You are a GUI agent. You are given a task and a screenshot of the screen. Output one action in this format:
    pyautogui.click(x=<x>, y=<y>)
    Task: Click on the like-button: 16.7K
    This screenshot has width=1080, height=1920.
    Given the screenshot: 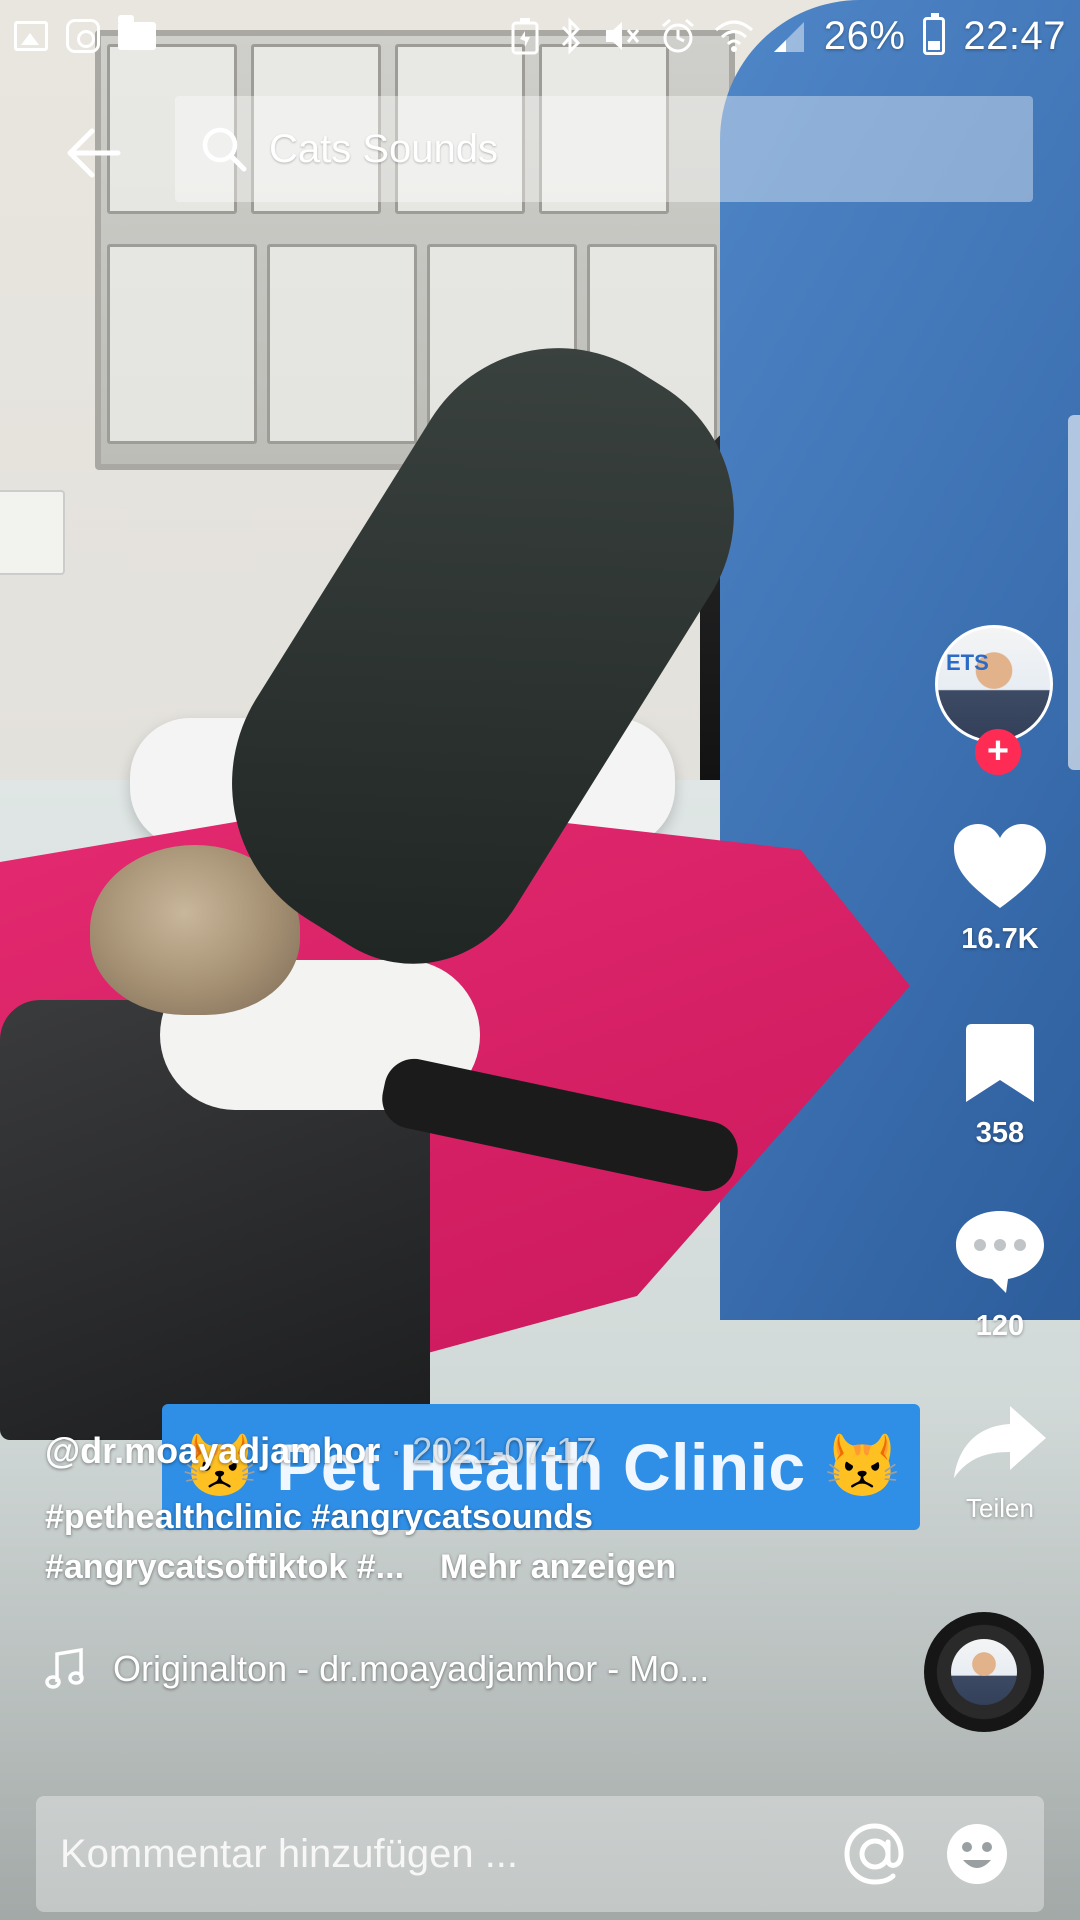 What is the action you would take?
    pyautogui.click(x=1000, y=888)
    